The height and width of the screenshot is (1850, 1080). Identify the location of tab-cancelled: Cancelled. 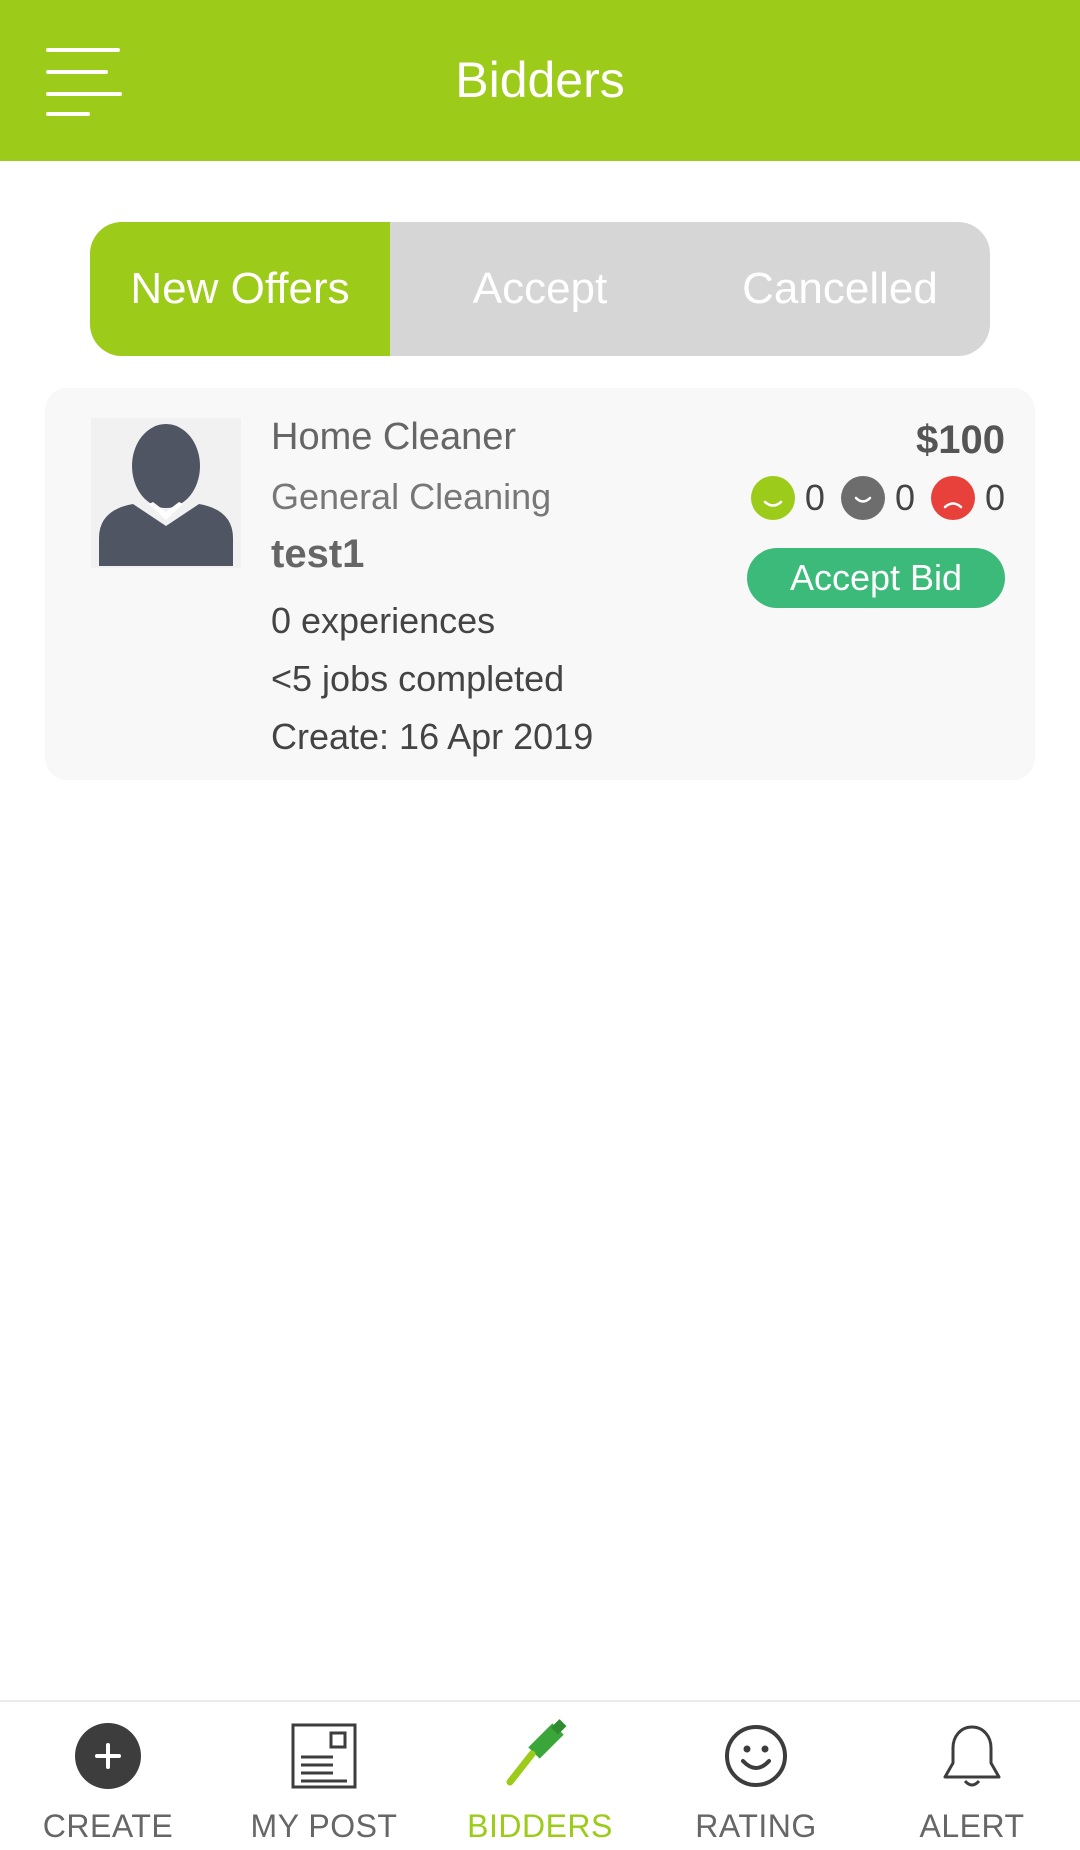
(840, 289).